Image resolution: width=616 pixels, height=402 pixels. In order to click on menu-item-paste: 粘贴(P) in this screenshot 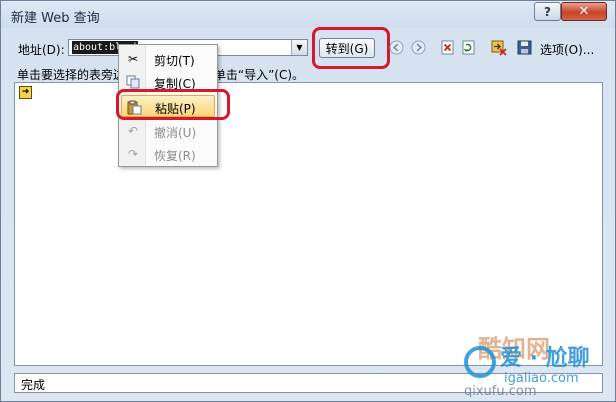, I will do `click(168, 106)`.